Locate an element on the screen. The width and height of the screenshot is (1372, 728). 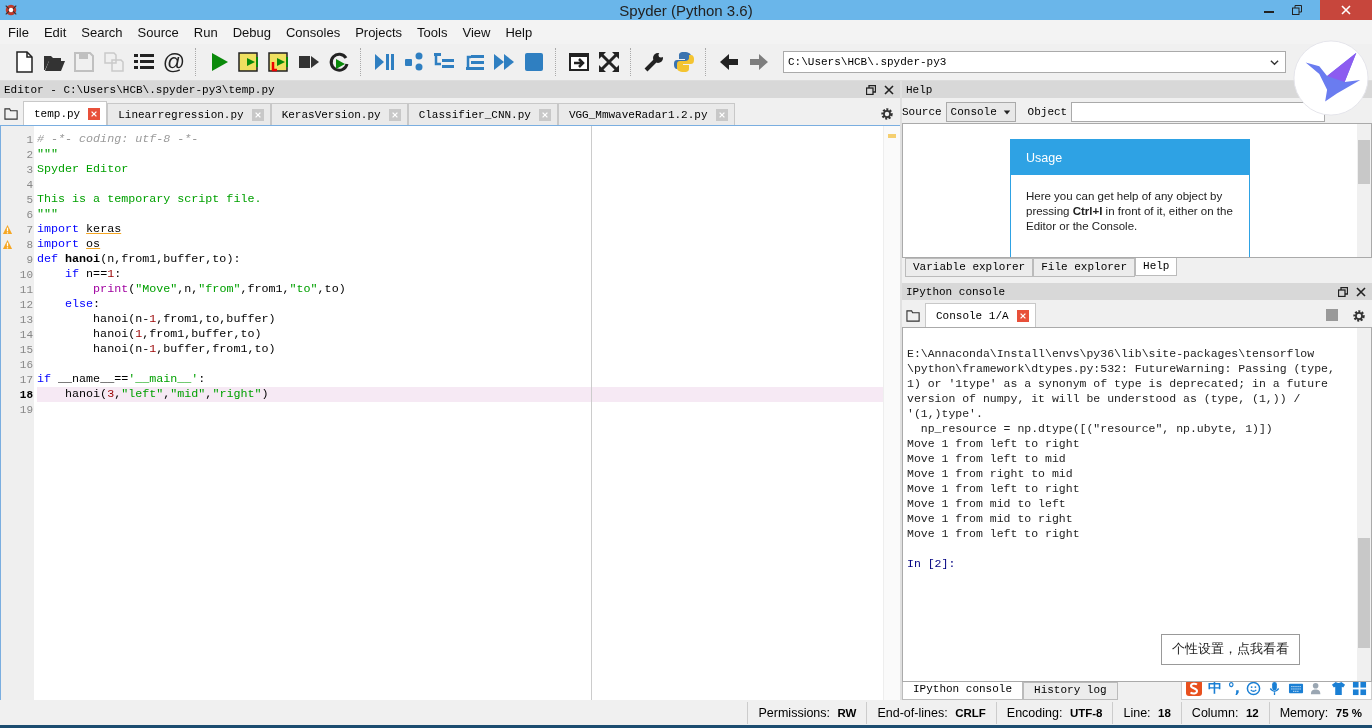
warning-icon is located at coordinates (7, 244).